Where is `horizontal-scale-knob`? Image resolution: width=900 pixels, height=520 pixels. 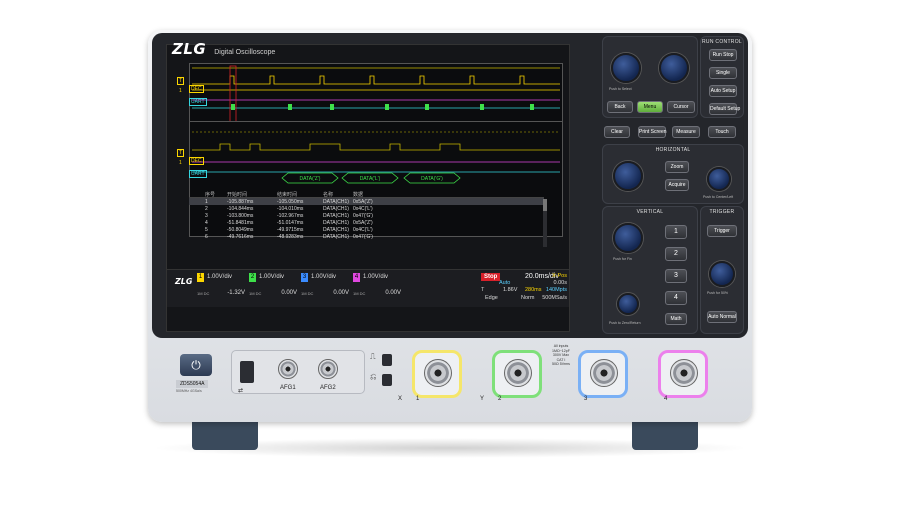
horizontal-scale-knob is located at coordinates (628, 176).